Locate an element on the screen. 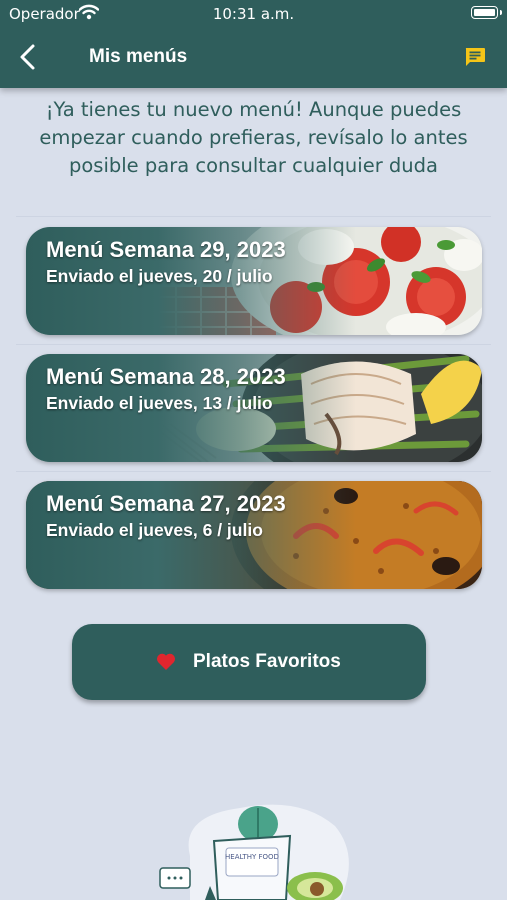 This screenshot has width=507, height=900. clock: 10:31 a.m. is located at coordinates (253, 14).